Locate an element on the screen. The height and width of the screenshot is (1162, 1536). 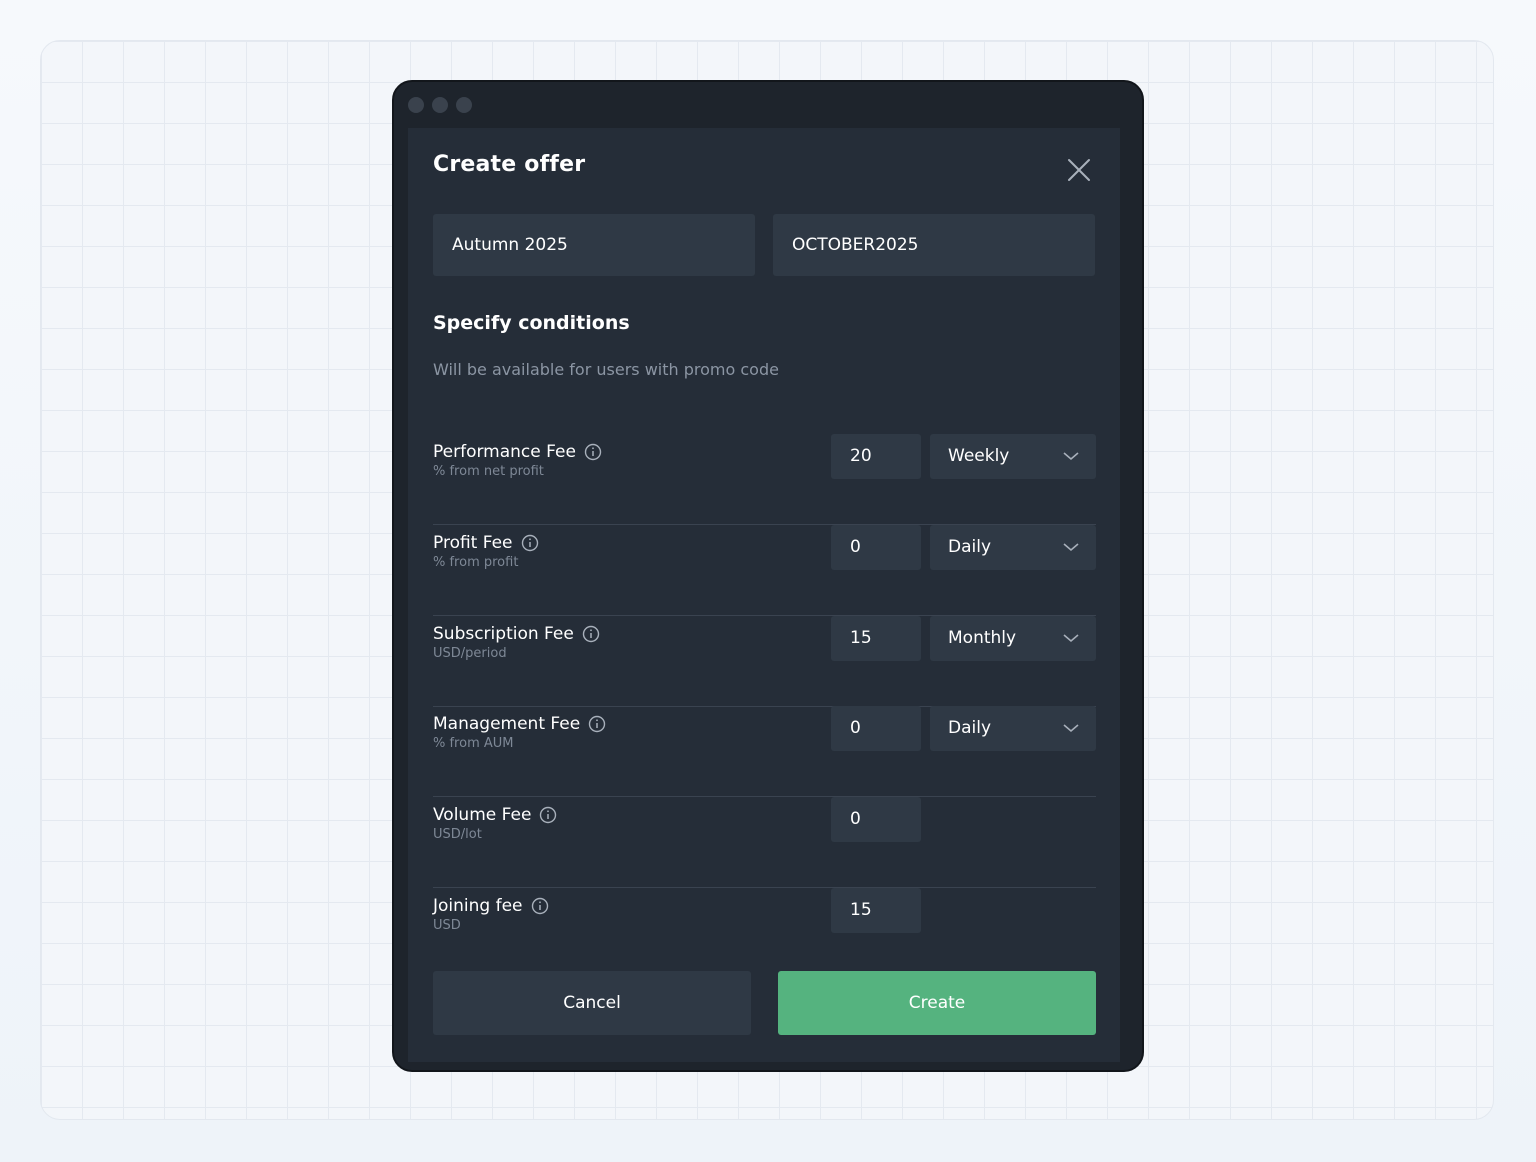
fee-sublabel: USD is located at coordinates (447, 925).